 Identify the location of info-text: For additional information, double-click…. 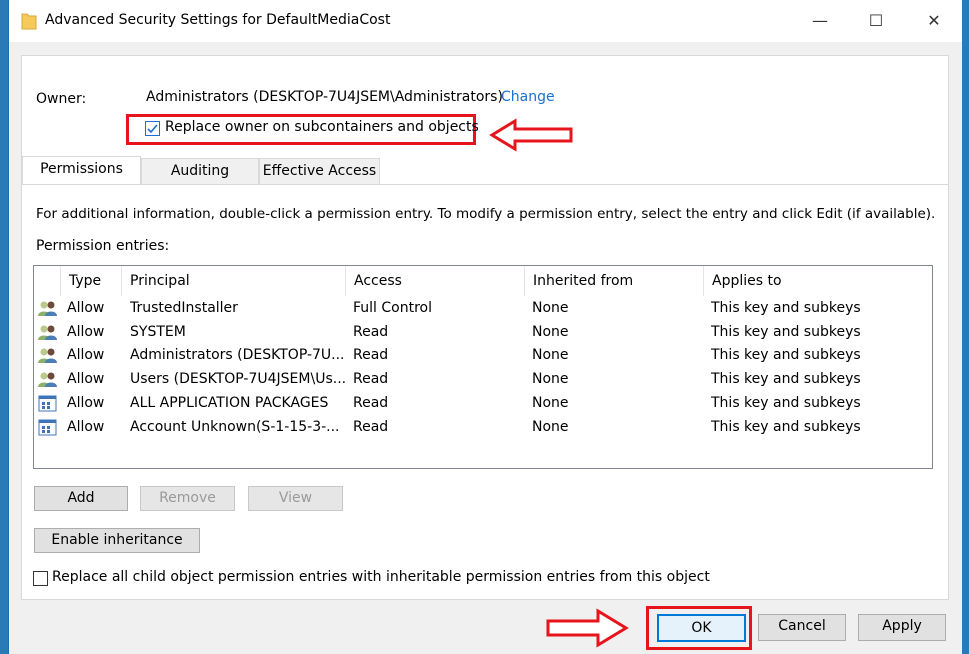
(486, 214).